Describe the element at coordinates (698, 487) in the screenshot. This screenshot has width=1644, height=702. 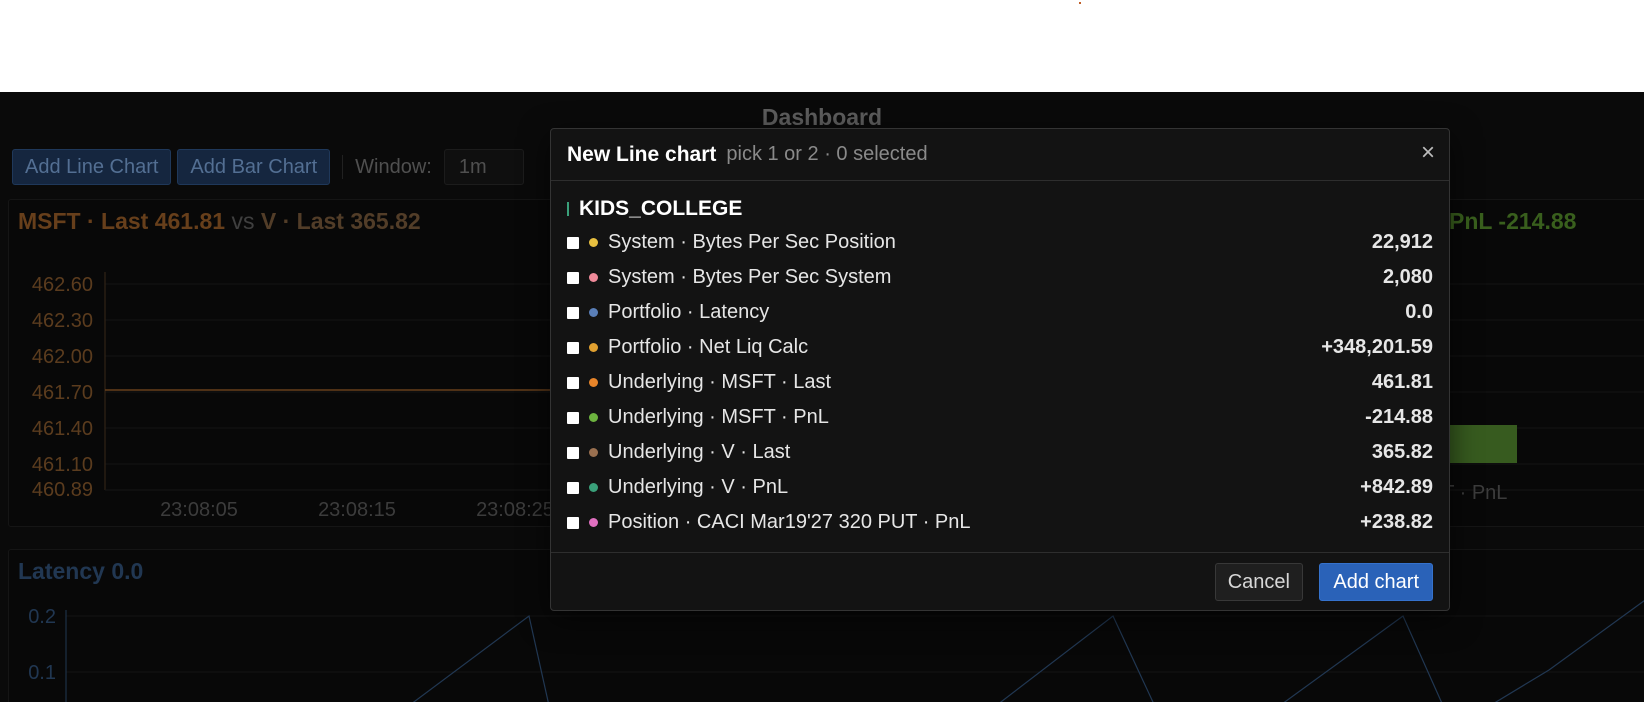
I see `series-label: Underlying · V · PnL` at that location.